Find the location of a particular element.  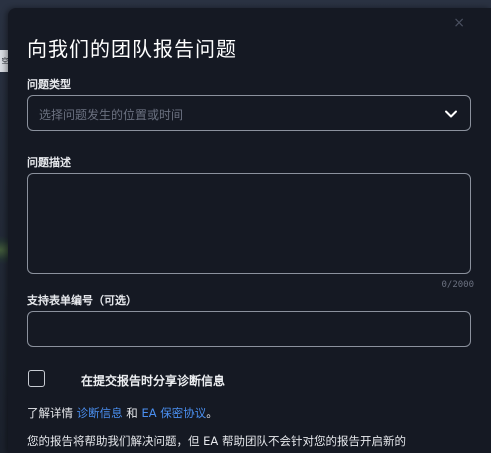

issue-type-label: 问题类型 is located at coordinates (49, 84).